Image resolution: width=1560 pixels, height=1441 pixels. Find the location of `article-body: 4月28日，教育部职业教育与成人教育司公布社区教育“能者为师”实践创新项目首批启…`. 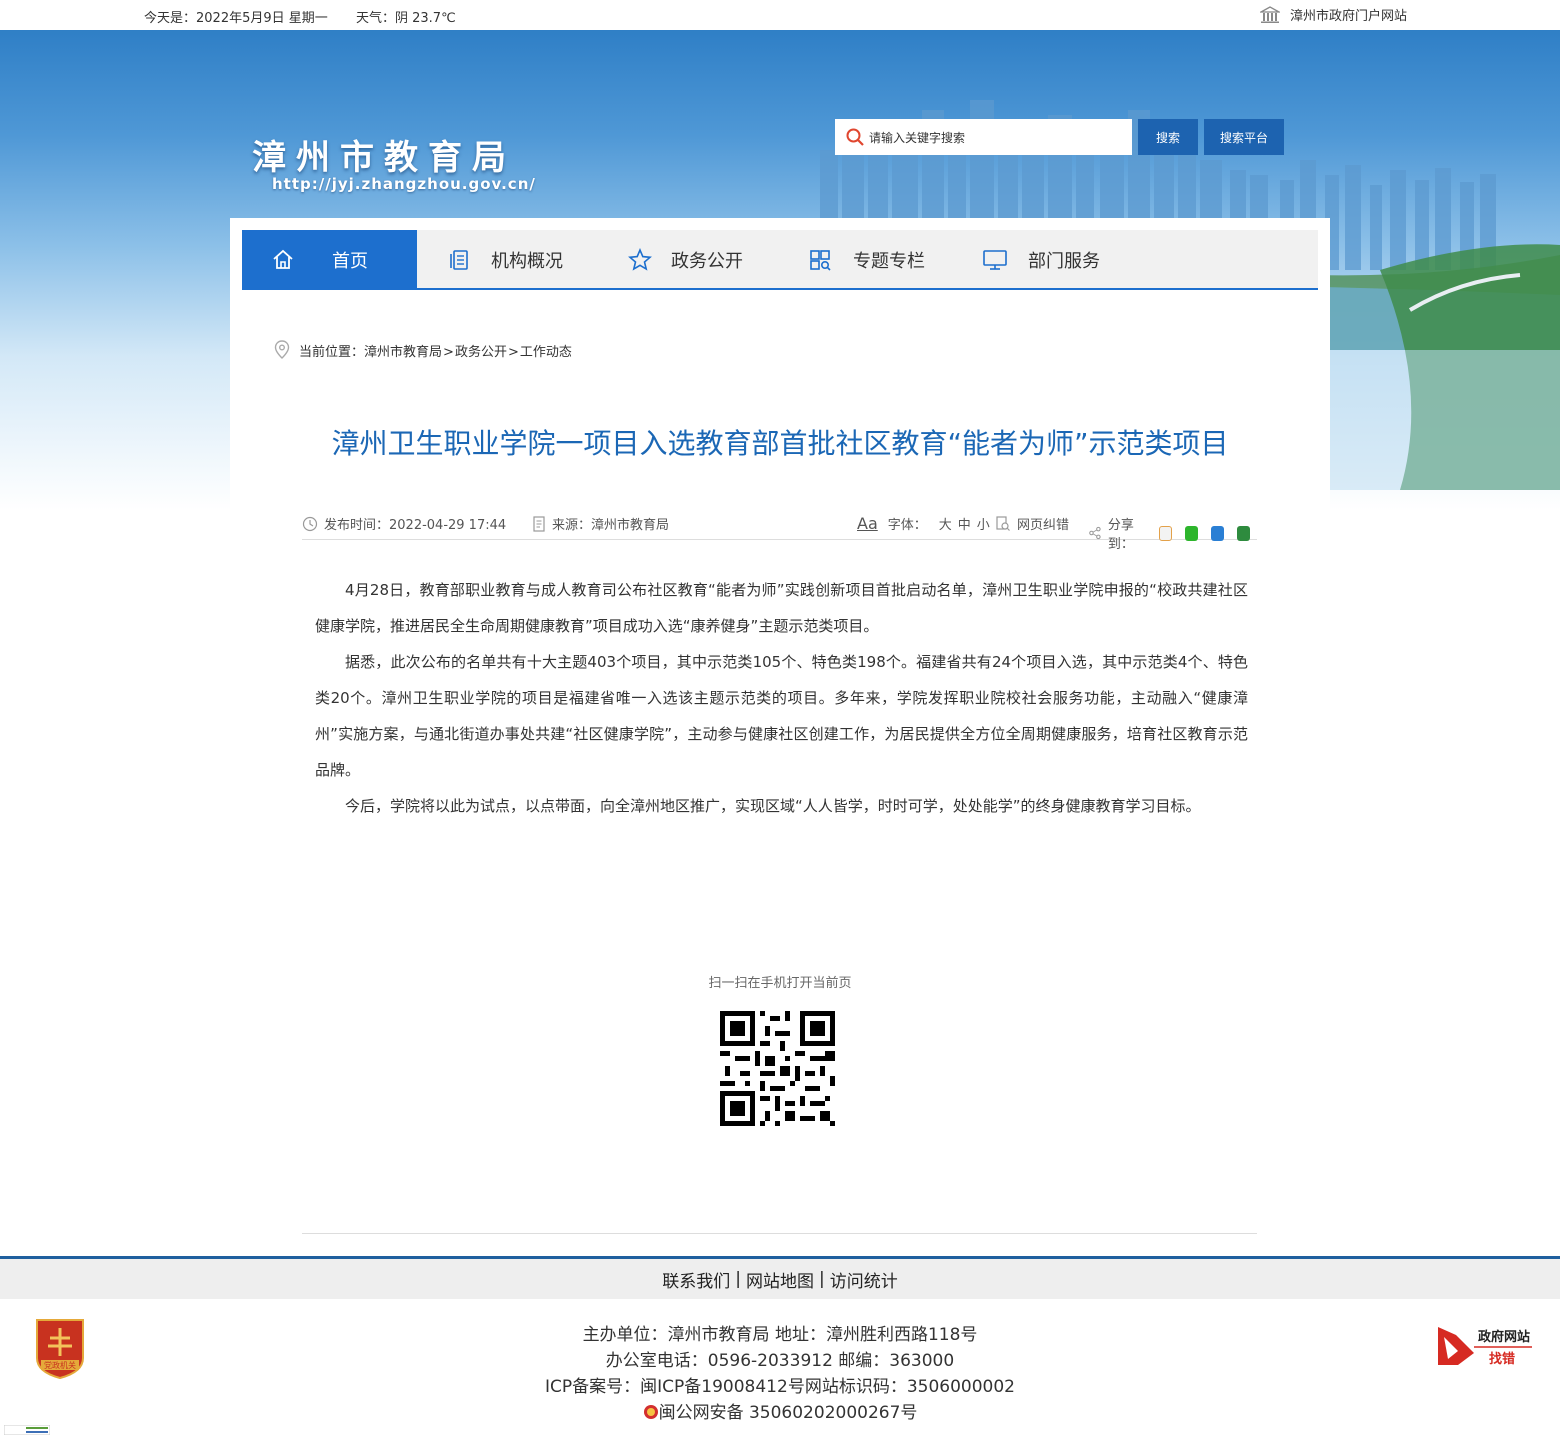

article-body: 4月28日，教育部职业教育与成人教育司公布社区教育“能者为师”实践创新项目首批启… is located at coordinates (781, 698).